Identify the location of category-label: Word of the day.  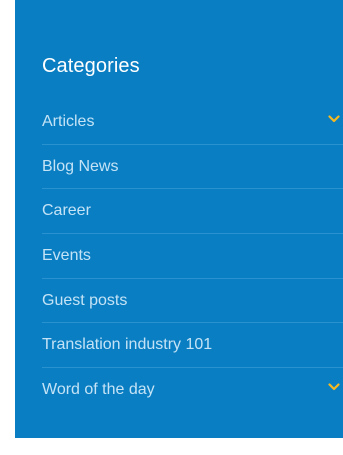
(98, 390).